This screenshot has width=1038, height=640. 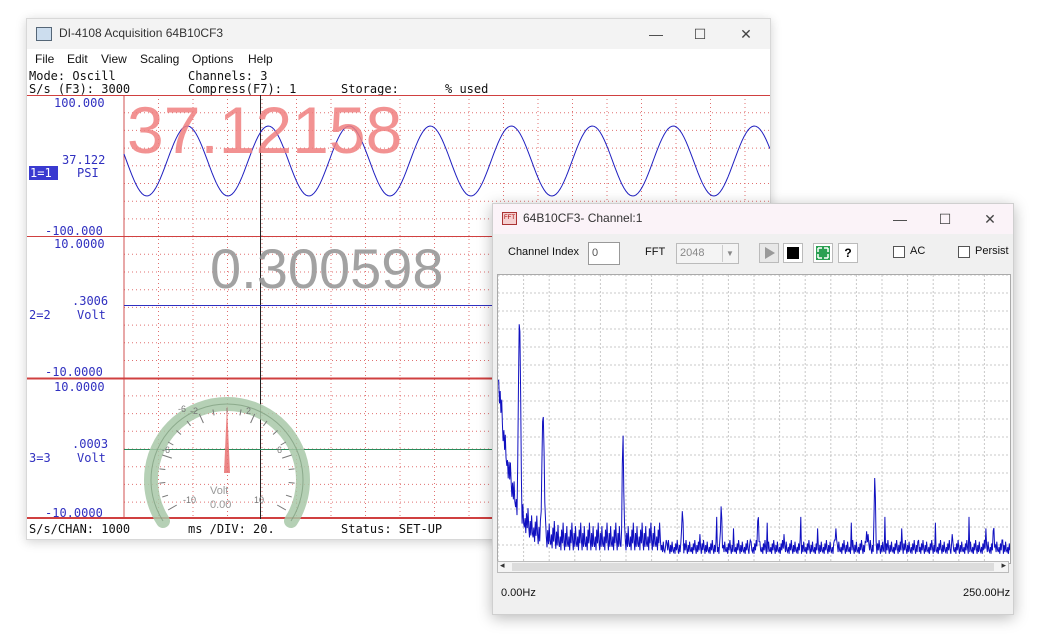 I want to click on stop-icon, so click(x=793, y=253).